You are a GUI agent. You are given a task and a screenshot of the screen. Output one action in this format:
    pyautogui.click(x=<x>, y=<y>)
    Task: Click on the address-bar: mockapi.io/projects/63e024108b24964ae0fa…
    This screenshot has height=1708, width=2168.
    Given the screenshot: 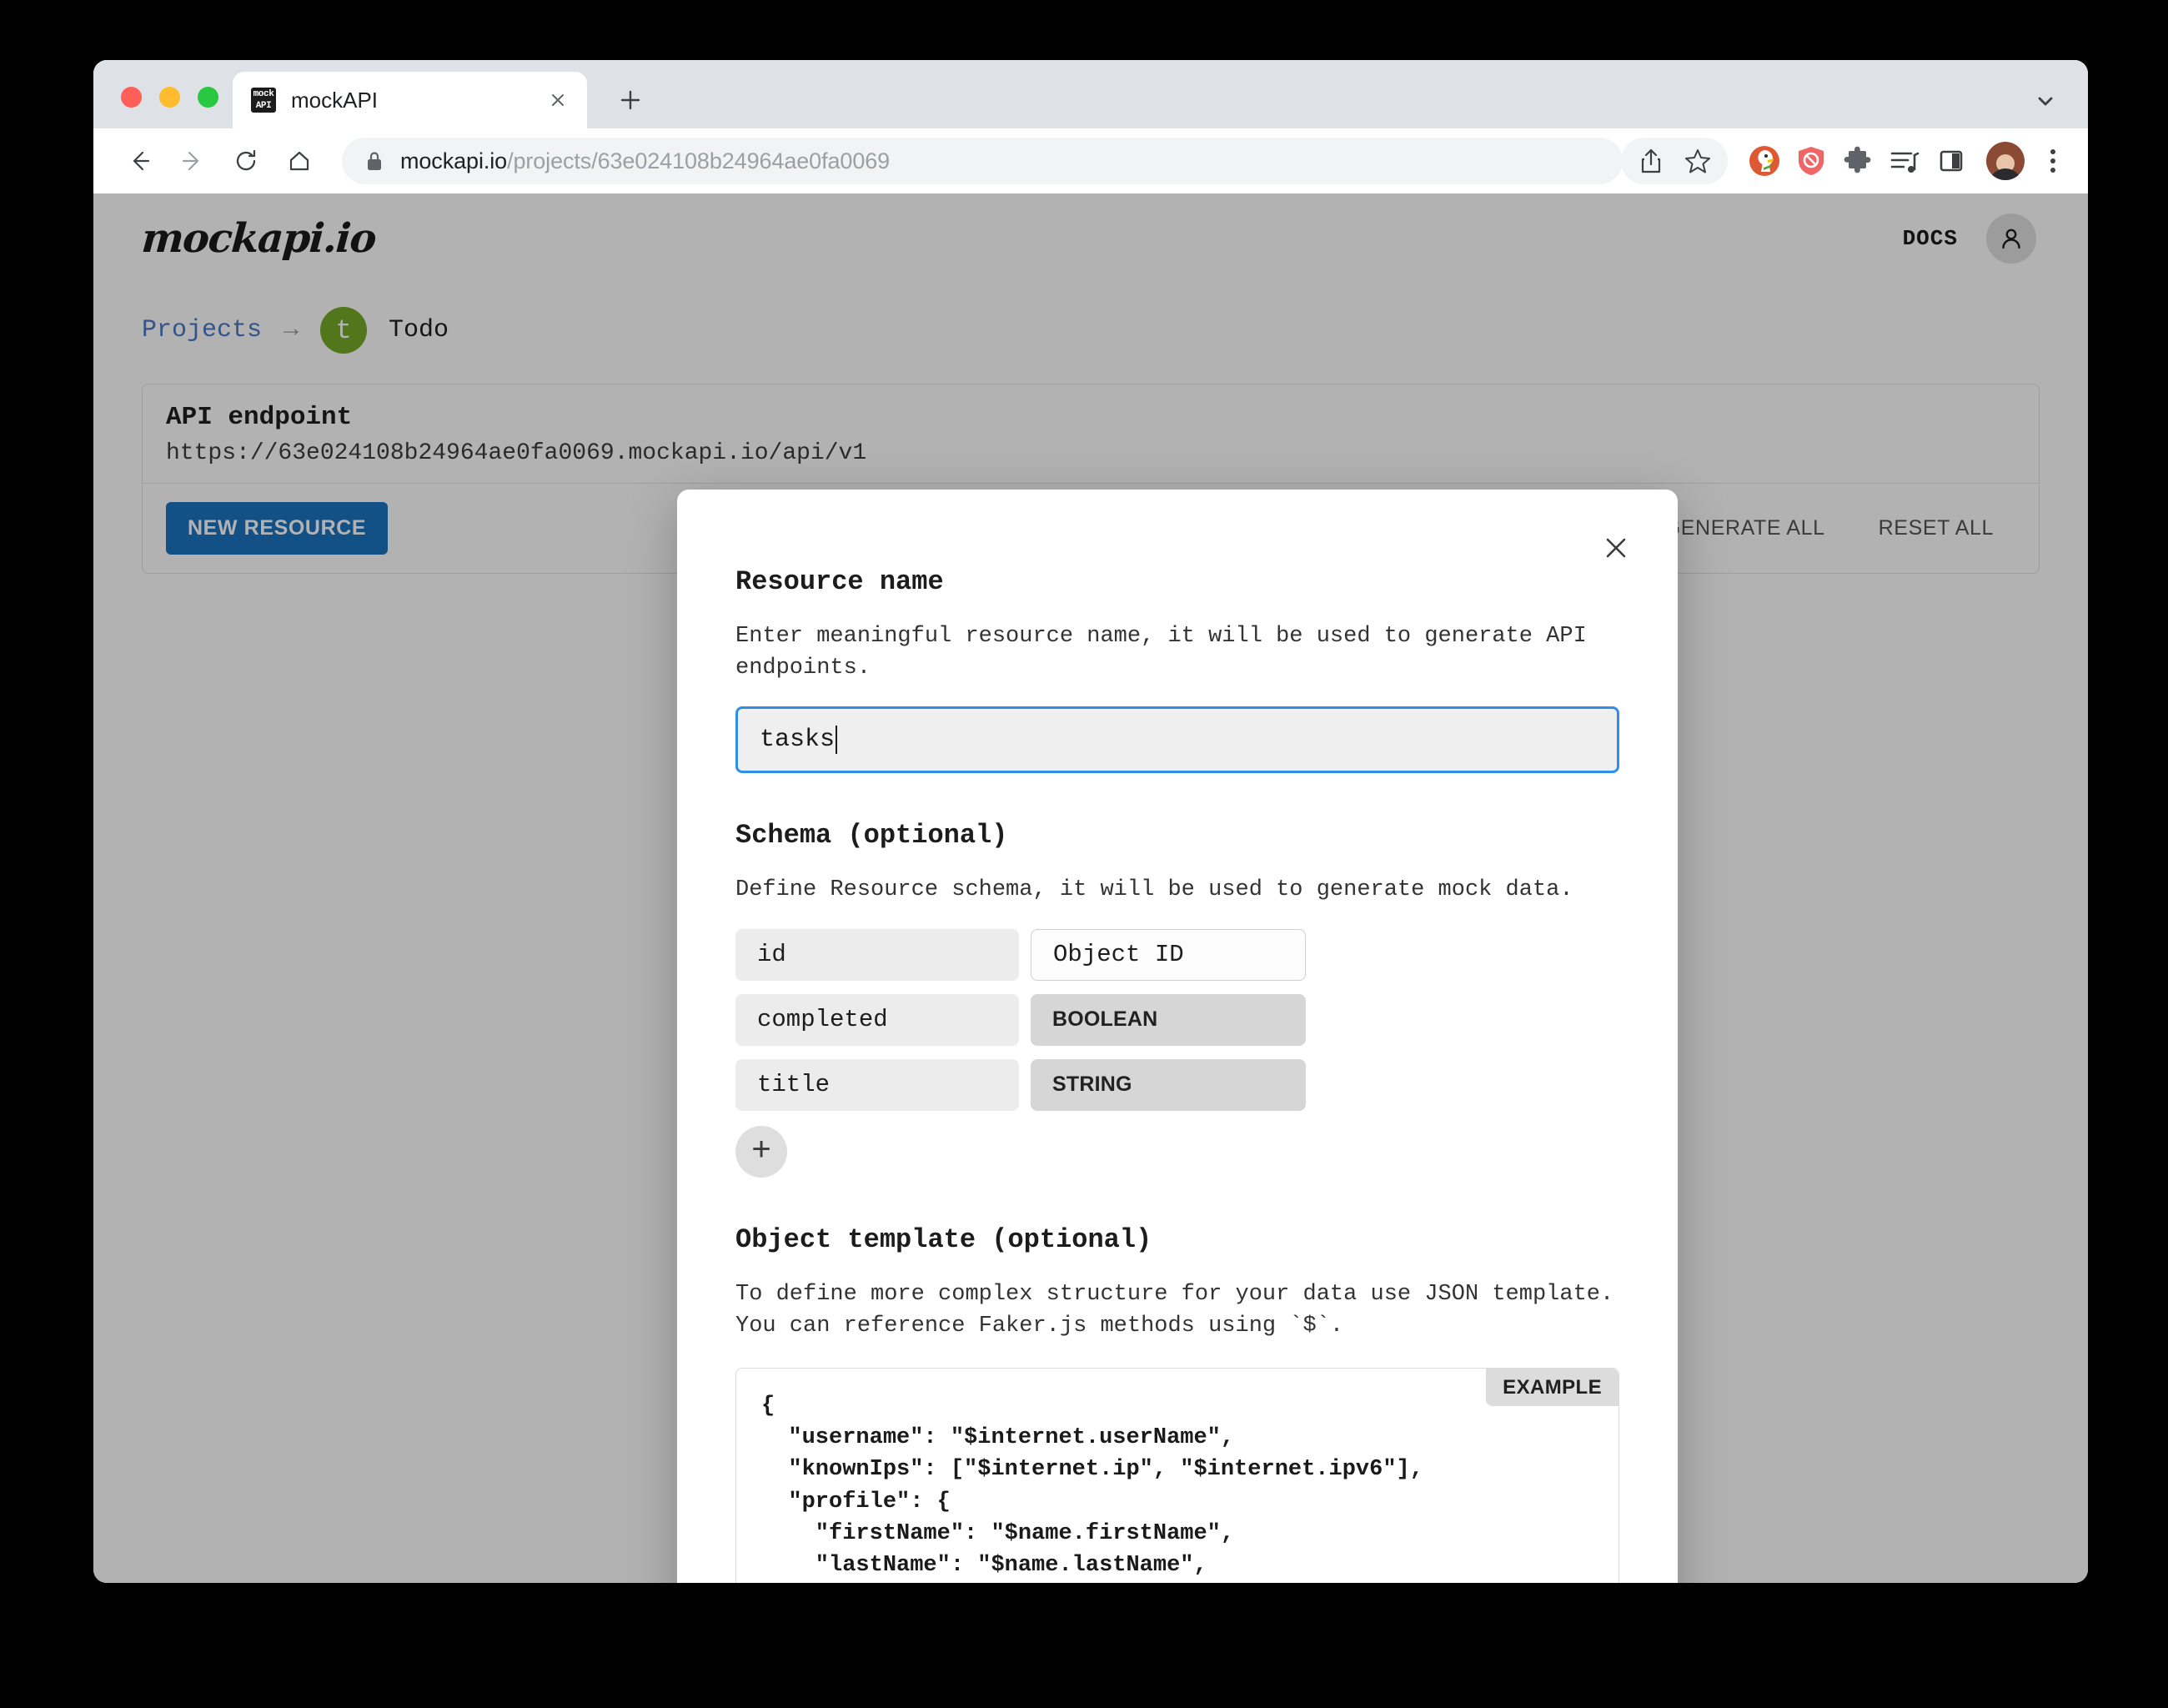 What is the action you would take?
    pyautogui.click(x=982, y=161)
    